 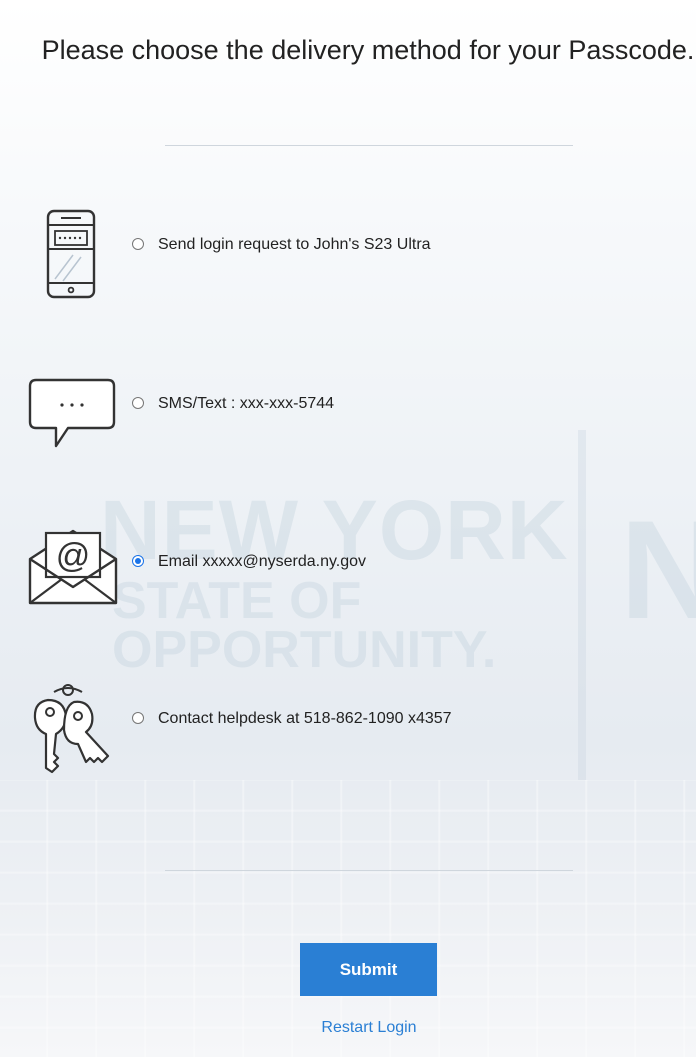 What do you see at coordinates (294, 245) in the screenshot?
I see `option-label-push: Send login request to John's S23 Ultra` at bounding box center [294, 245].